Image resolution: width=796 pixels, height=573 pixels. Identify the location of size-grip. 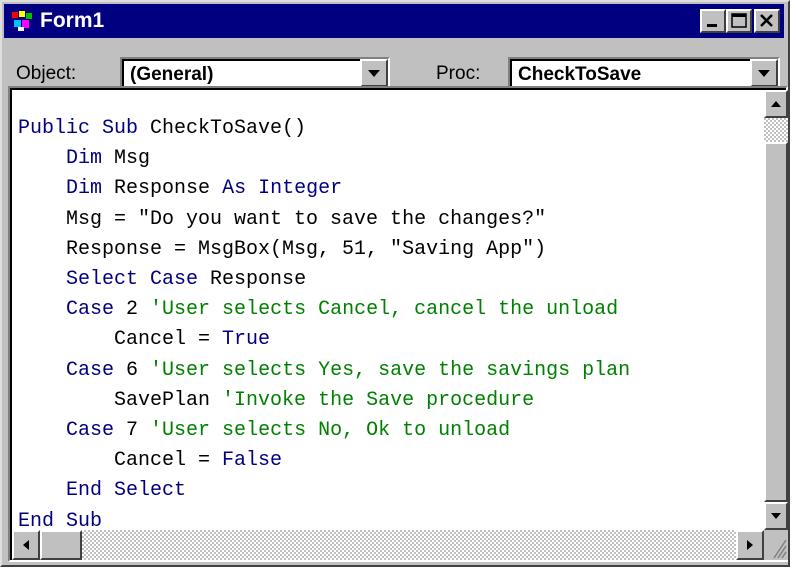
(776, 545).